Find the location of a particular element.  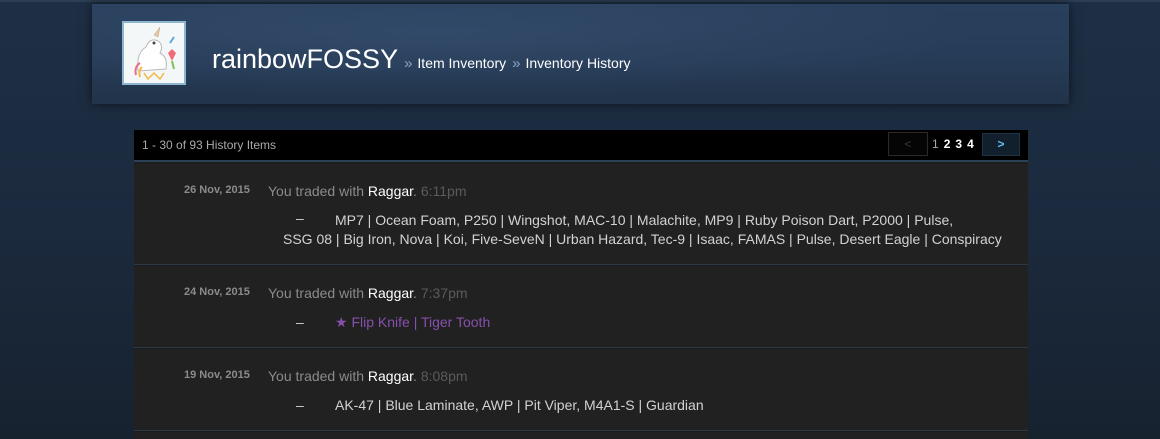

page-link-1: 1 is located at coordinates (935, 144).